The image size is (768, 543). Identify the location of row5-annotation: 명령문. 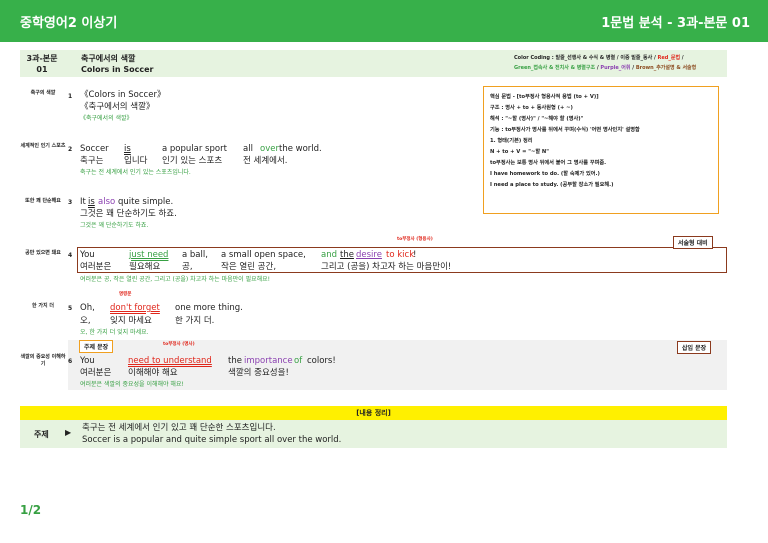
(125, 294).